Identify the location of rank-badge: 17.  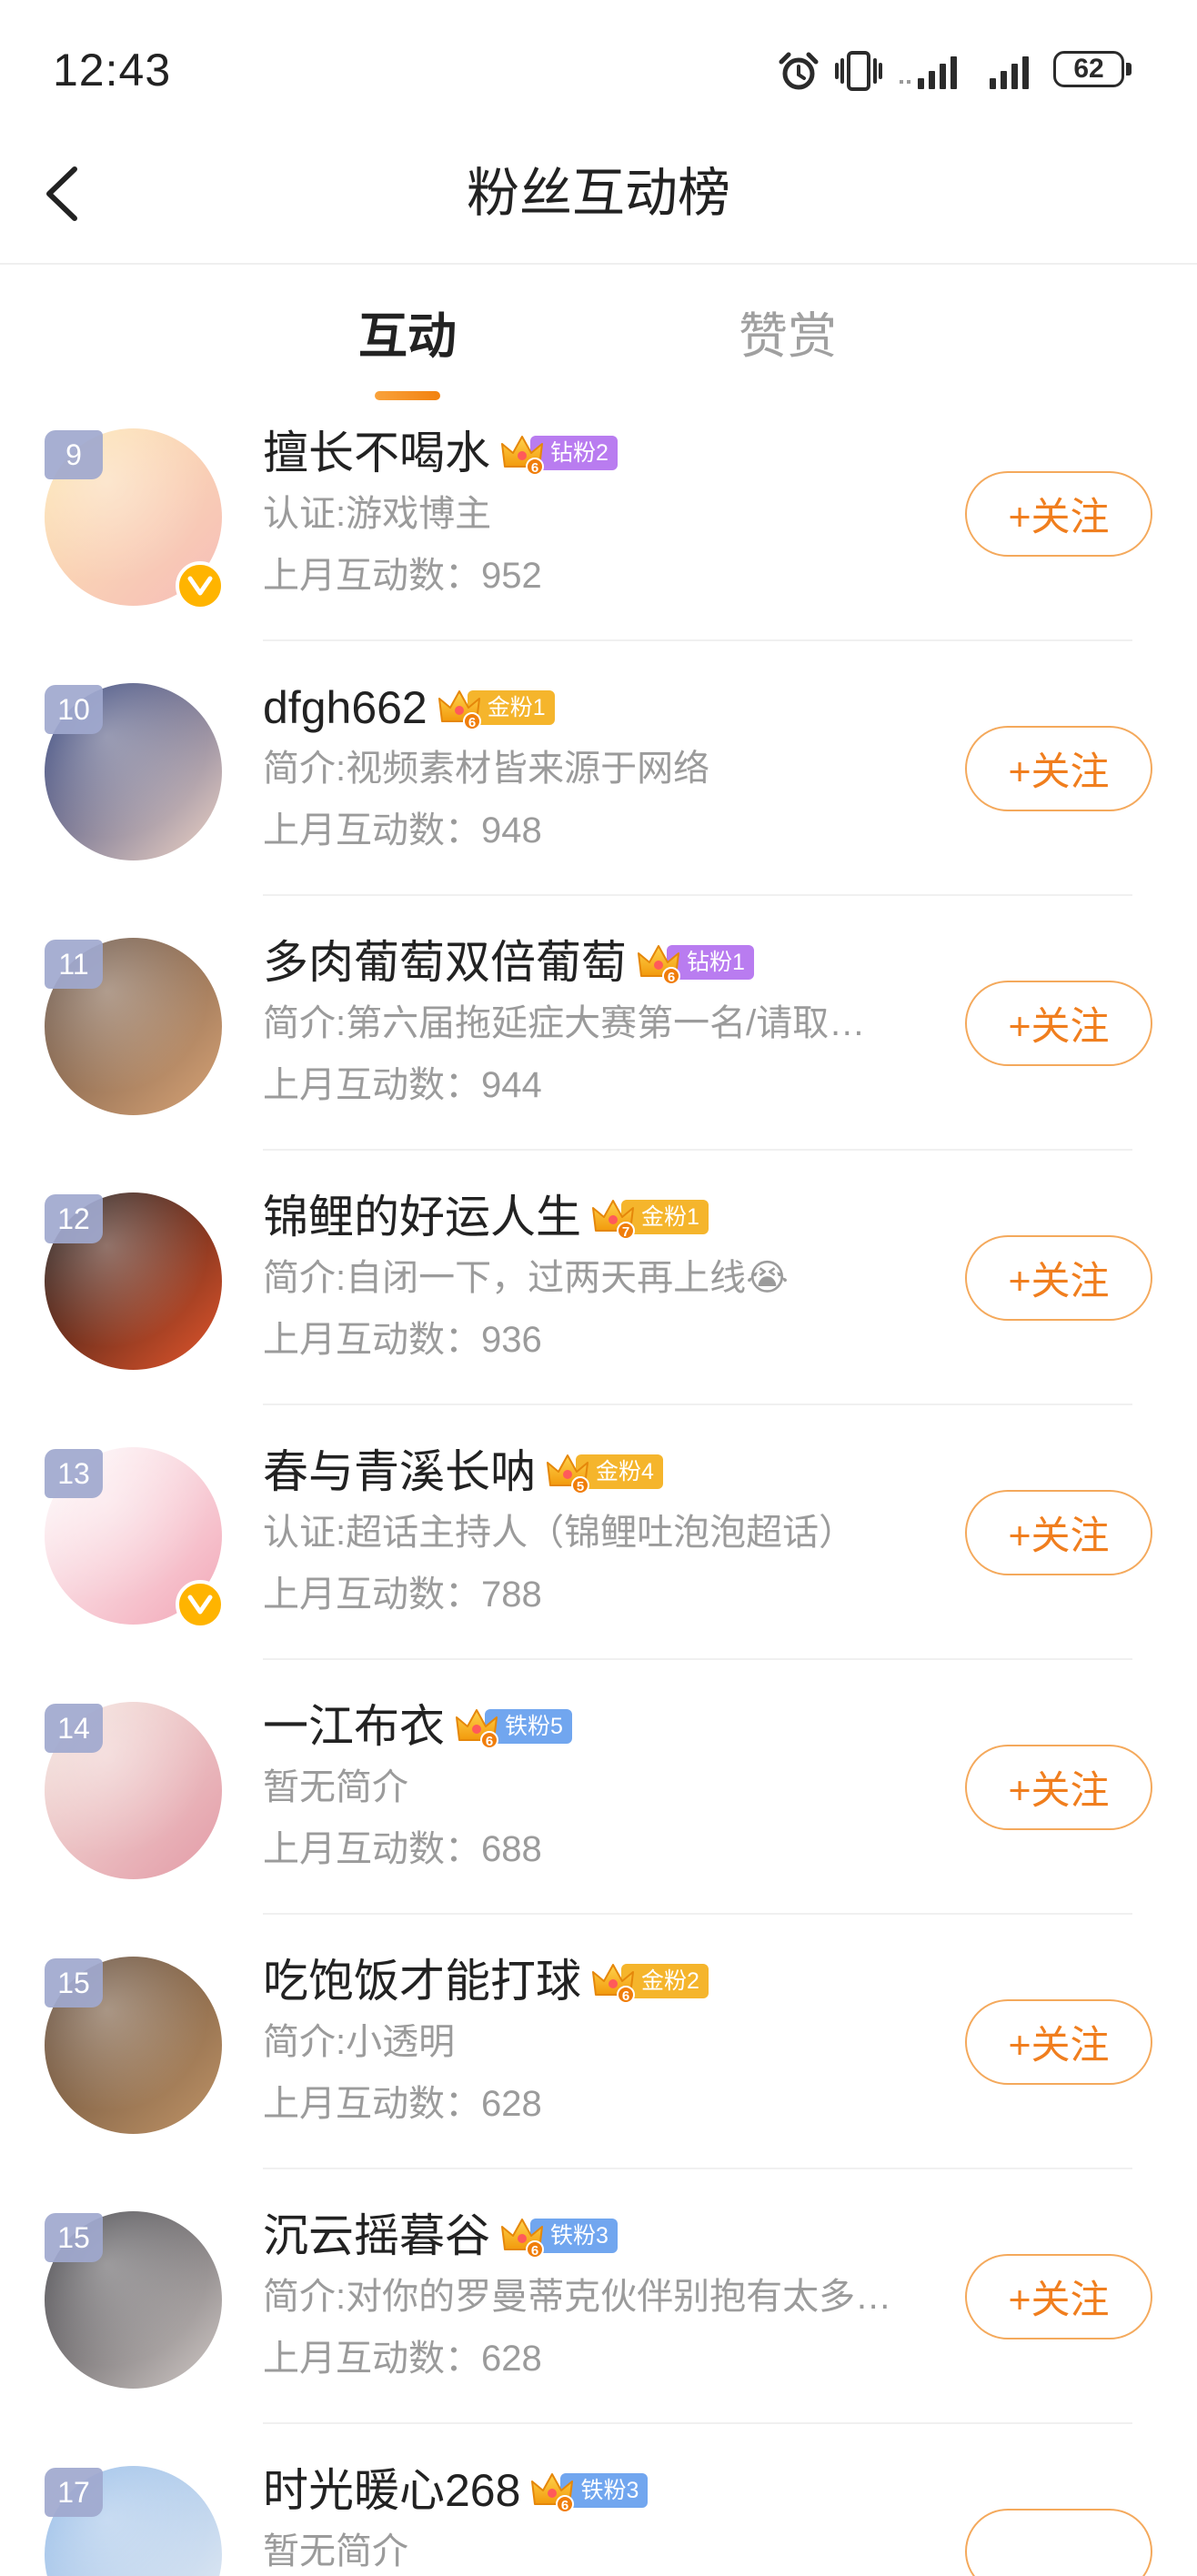
(74, 2492).